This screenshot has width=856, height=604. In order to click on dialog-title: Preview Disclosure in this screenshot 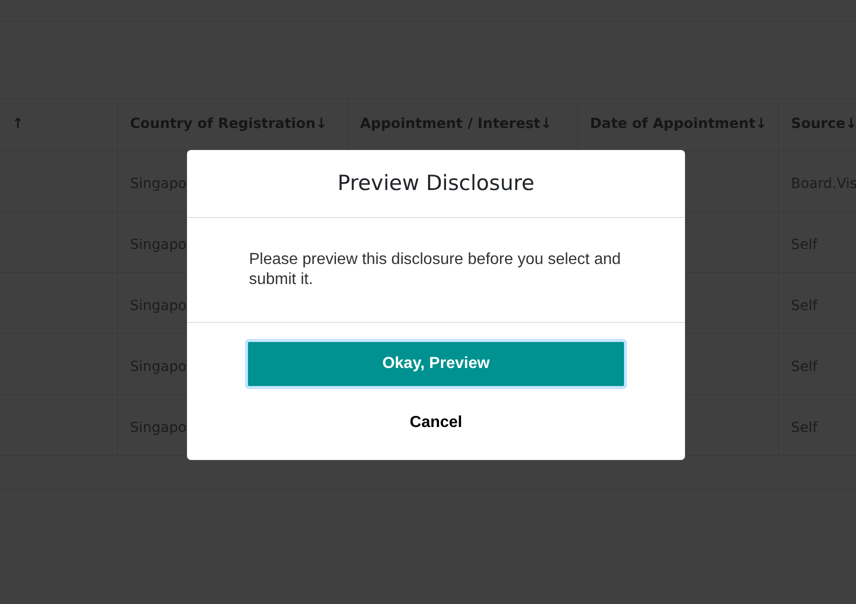, I will do `click(436, 183)`.